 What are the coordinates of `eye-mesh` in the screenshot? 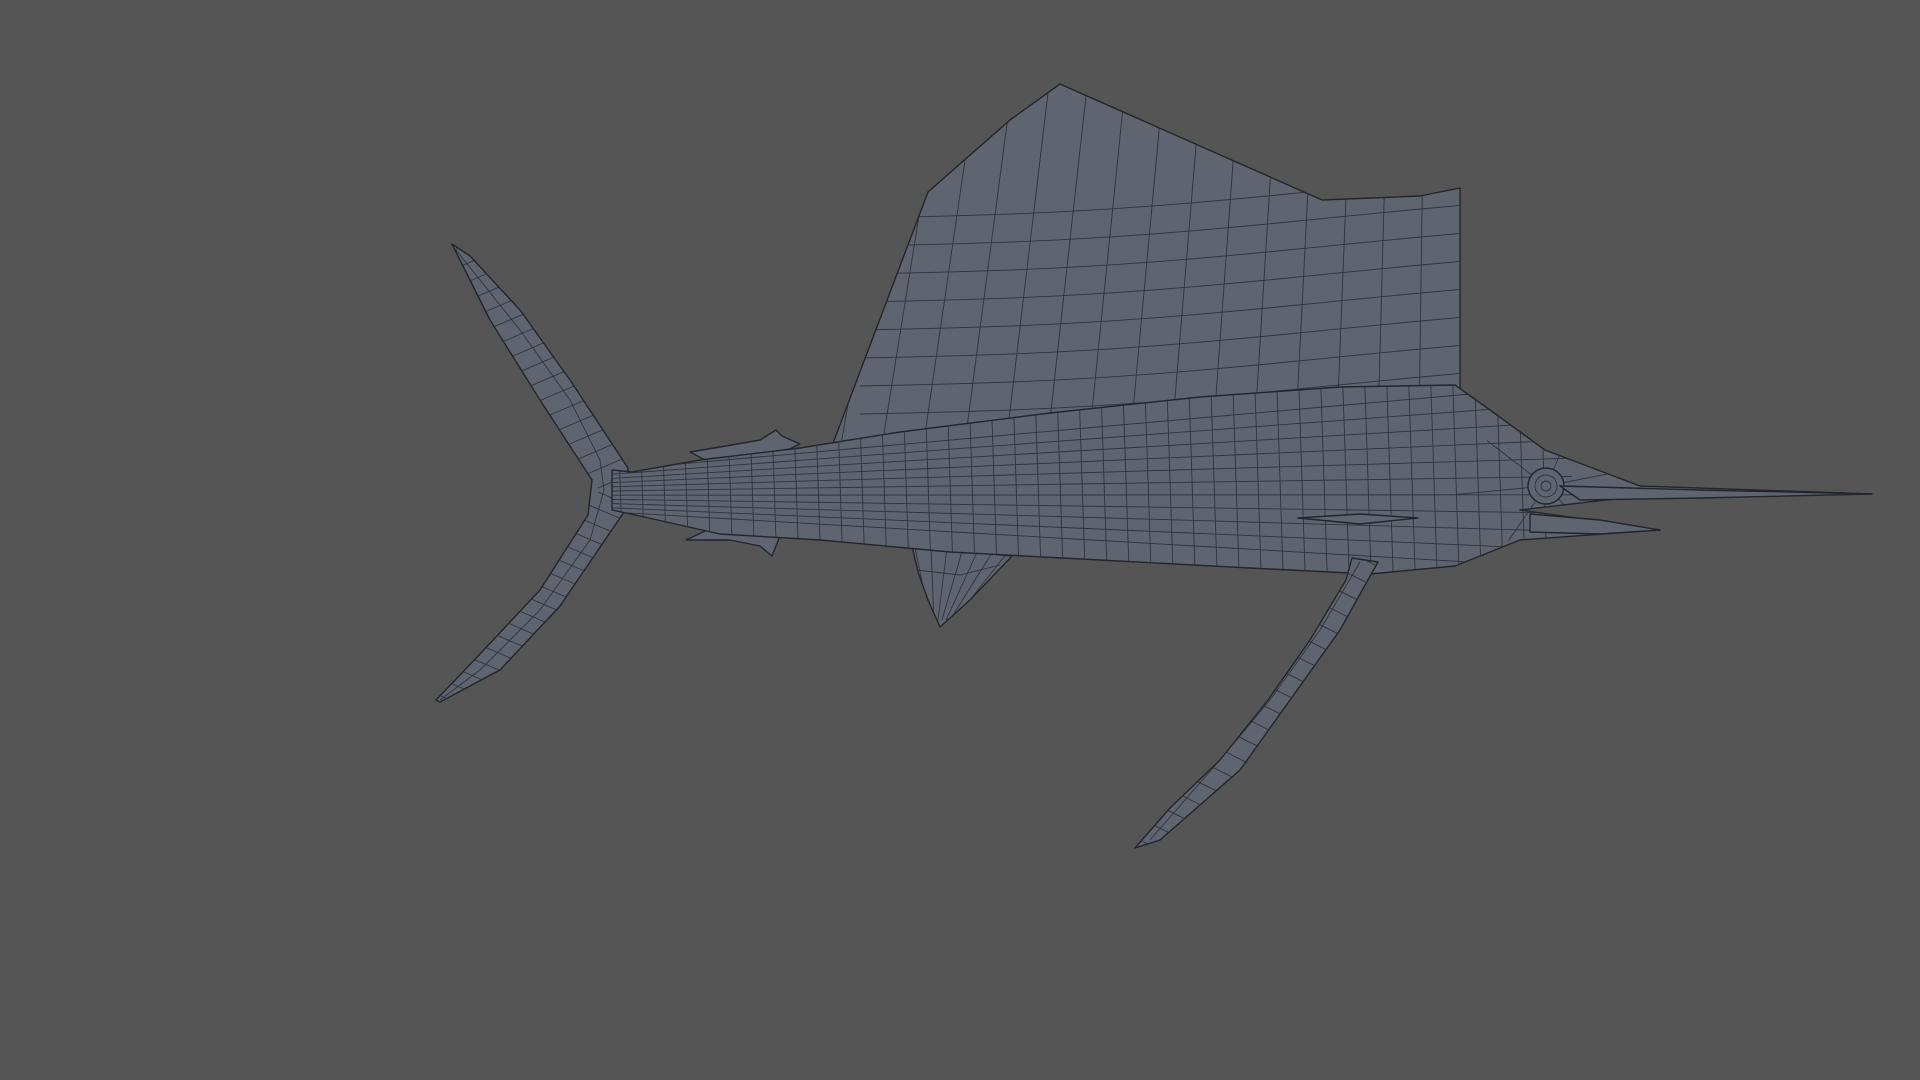 It's located at (1546, 486).